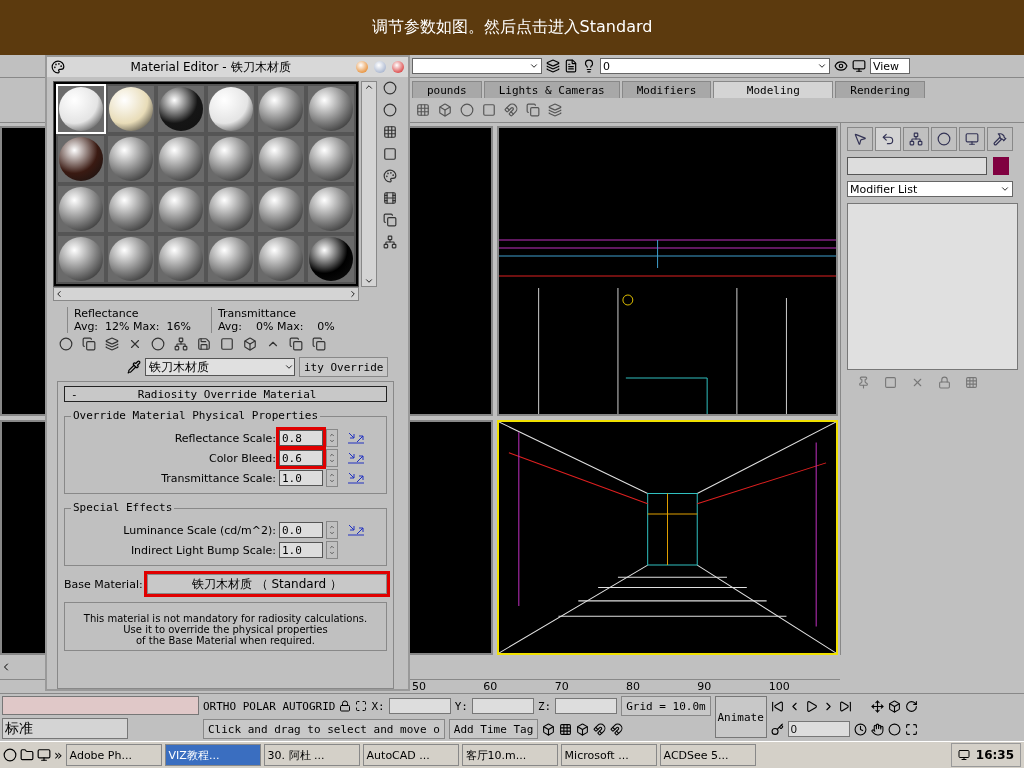 The image size is (1024, 768). What do you see at coordinates (566, 729) in the screenshot?
I see `grid-icon` at bounding box center [566, 729].